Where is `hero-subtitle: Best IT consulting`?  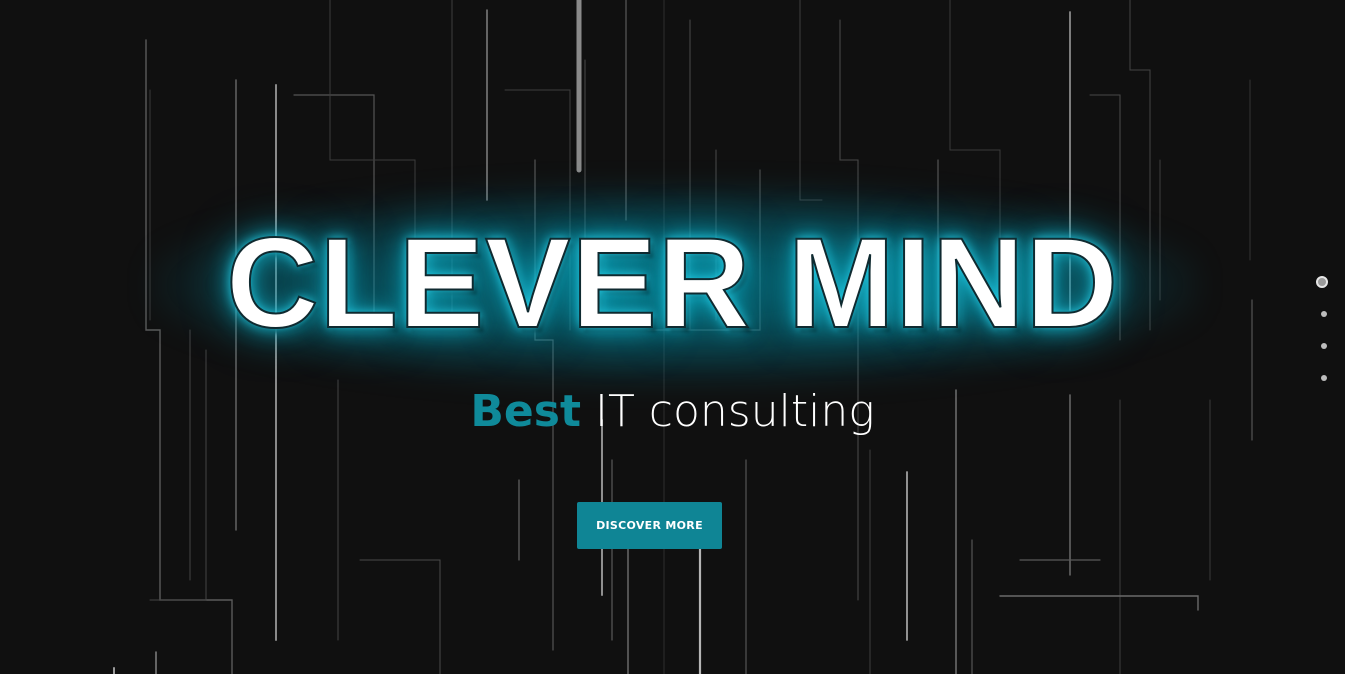 hero-subtitle: Best IT consulting is located at coordinates (672, 412).